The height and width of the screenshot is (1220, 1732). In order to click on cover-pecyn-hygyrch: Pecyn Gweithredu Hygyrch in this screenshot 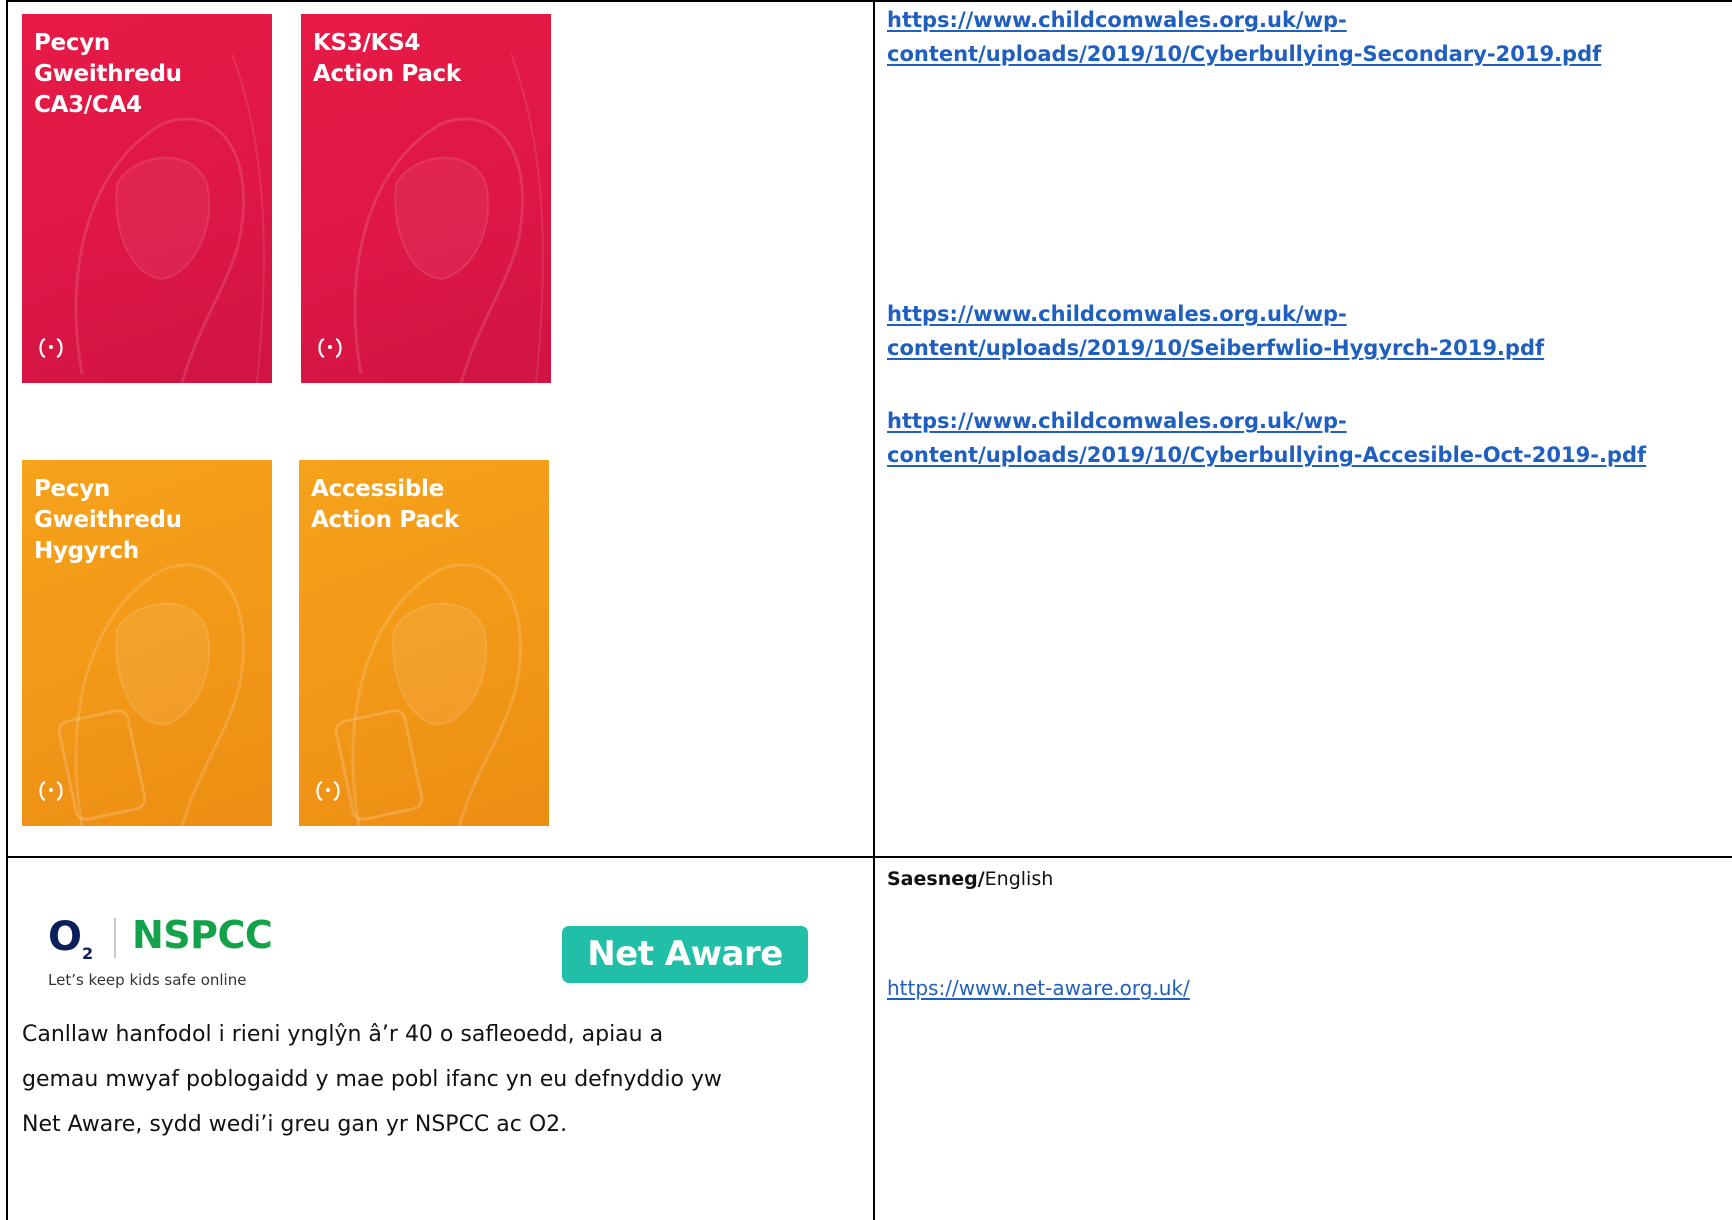, I will do `click(147, 643)`.